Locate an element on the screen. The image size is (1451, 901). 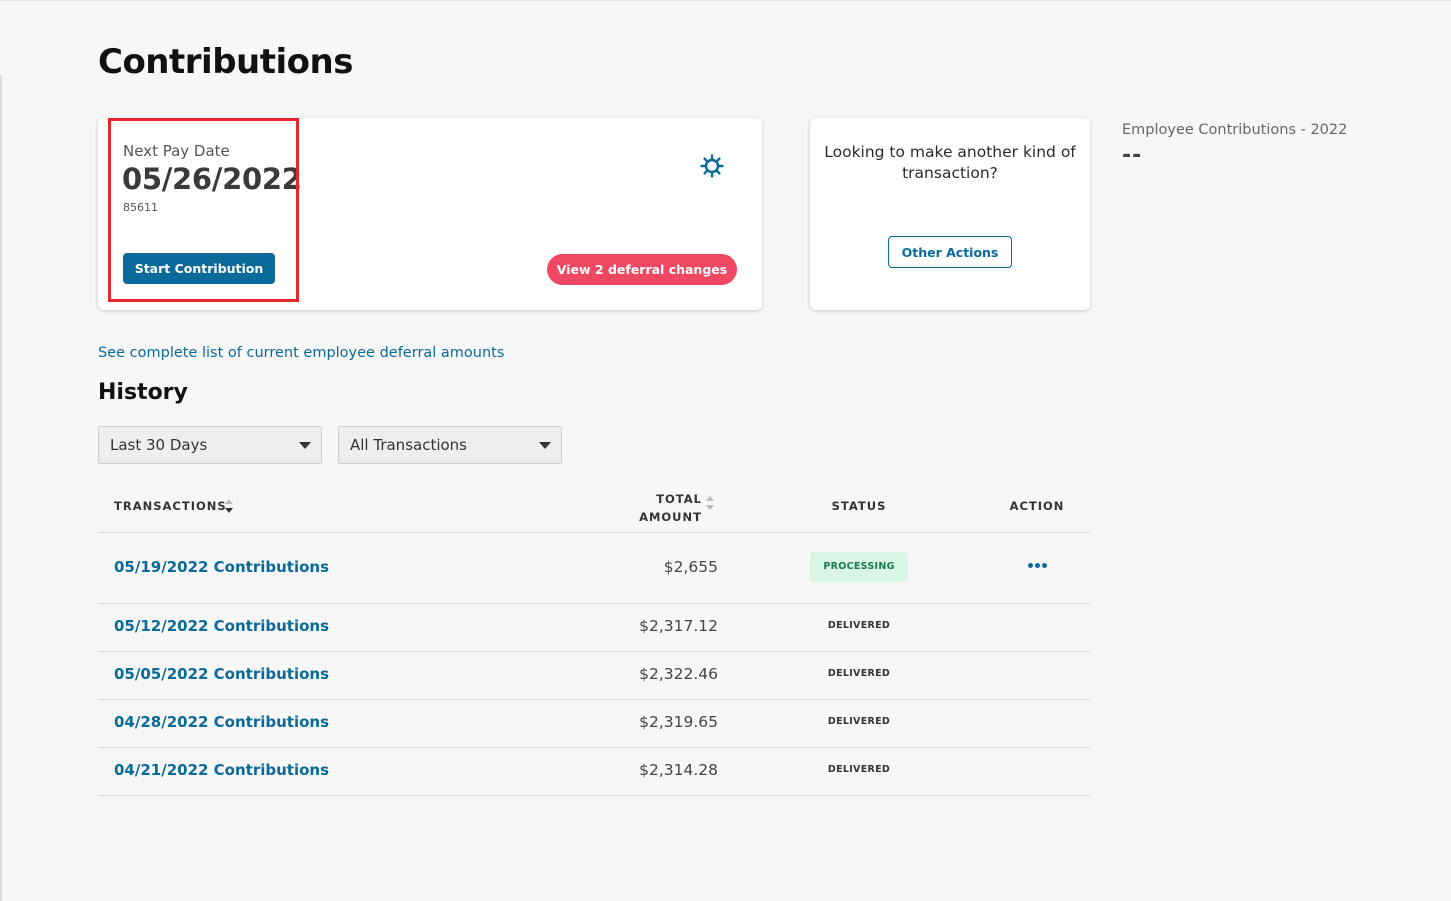
row-amount: $2,655 is located at coordinates (690, 567).